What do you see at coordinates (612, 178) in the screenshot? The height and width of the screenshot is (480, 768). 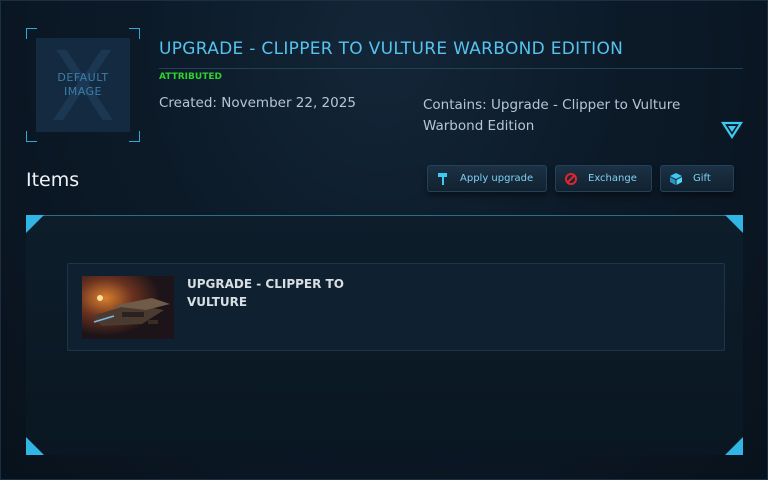 I see `exchange-label: Exchange` at bounding box center [612, 178].